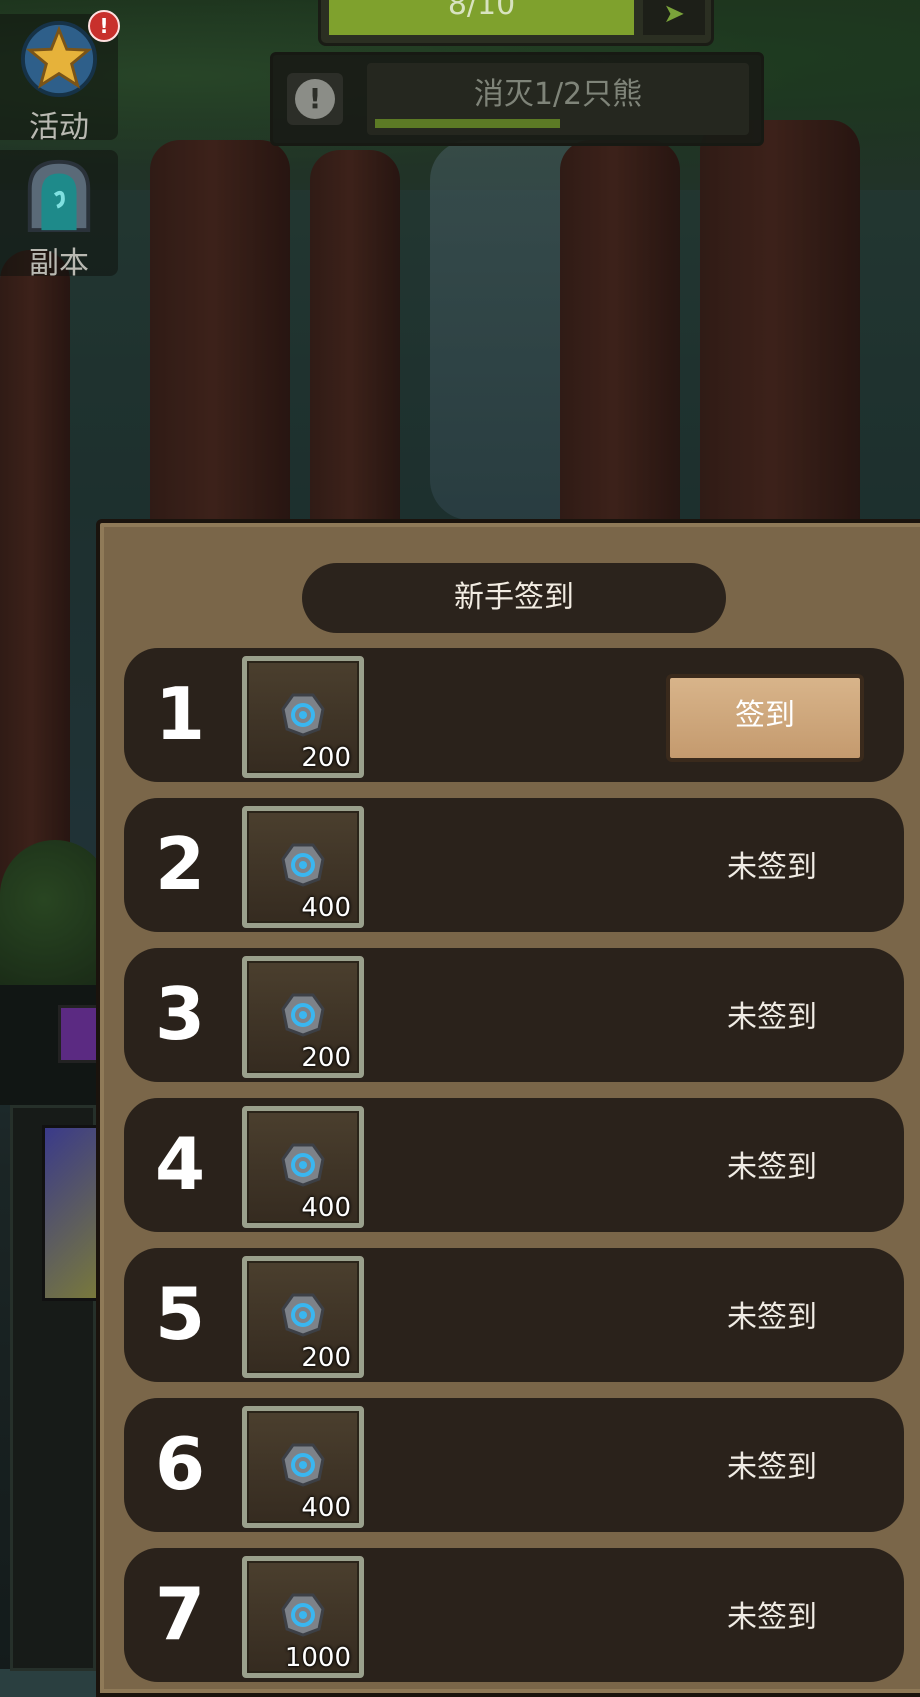 The height and width of the screenshot is (1697, 920). What do you see at coordinates (59, 196) in the screenshot?
I see `dungeon-gate-icon` at bounding box center [59, 196].